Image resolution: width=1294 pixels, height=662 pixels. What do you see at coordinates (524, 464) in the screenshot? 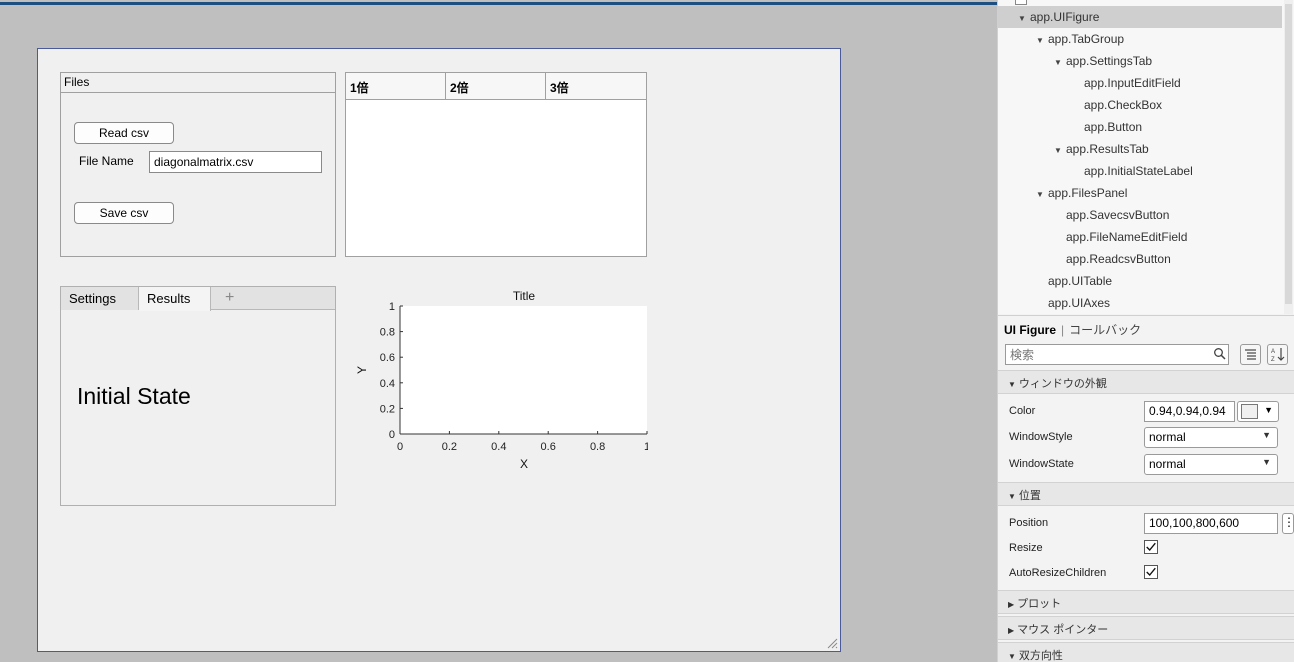
I see `x-axis-label: X` at bounding box center [524, 464].